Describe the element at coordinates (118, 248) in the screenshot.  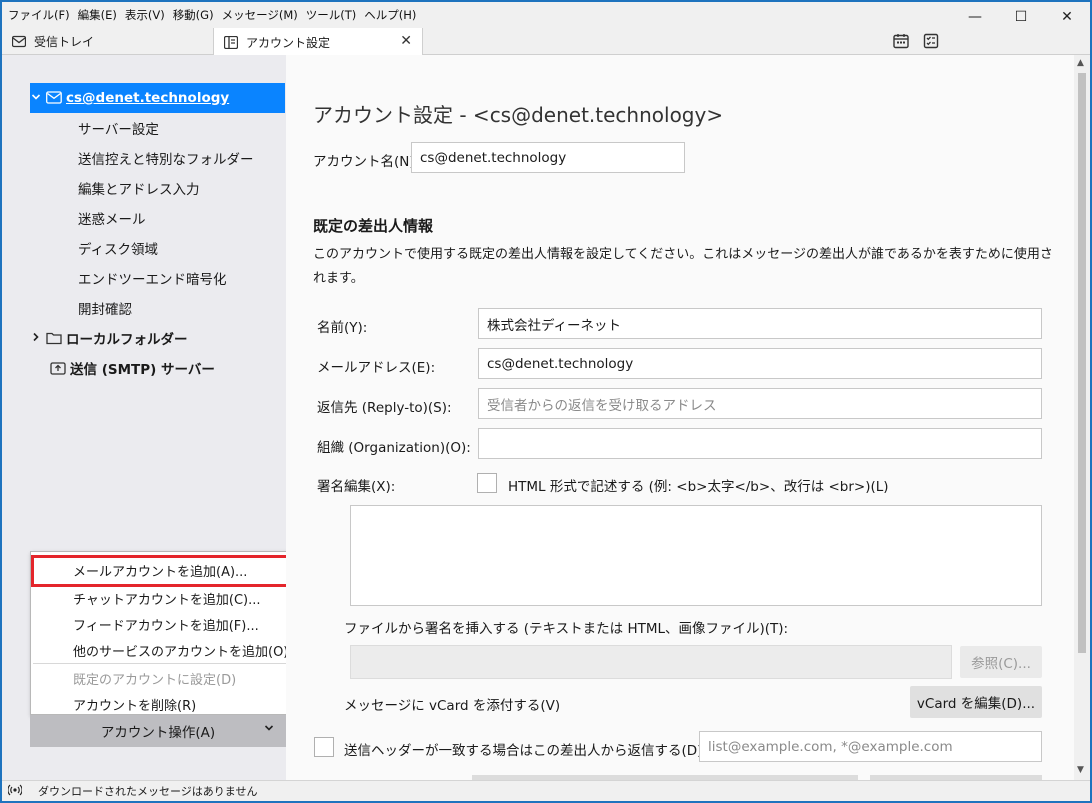
I see `sidebar-item-disk-space: ディスク領域` at that location.